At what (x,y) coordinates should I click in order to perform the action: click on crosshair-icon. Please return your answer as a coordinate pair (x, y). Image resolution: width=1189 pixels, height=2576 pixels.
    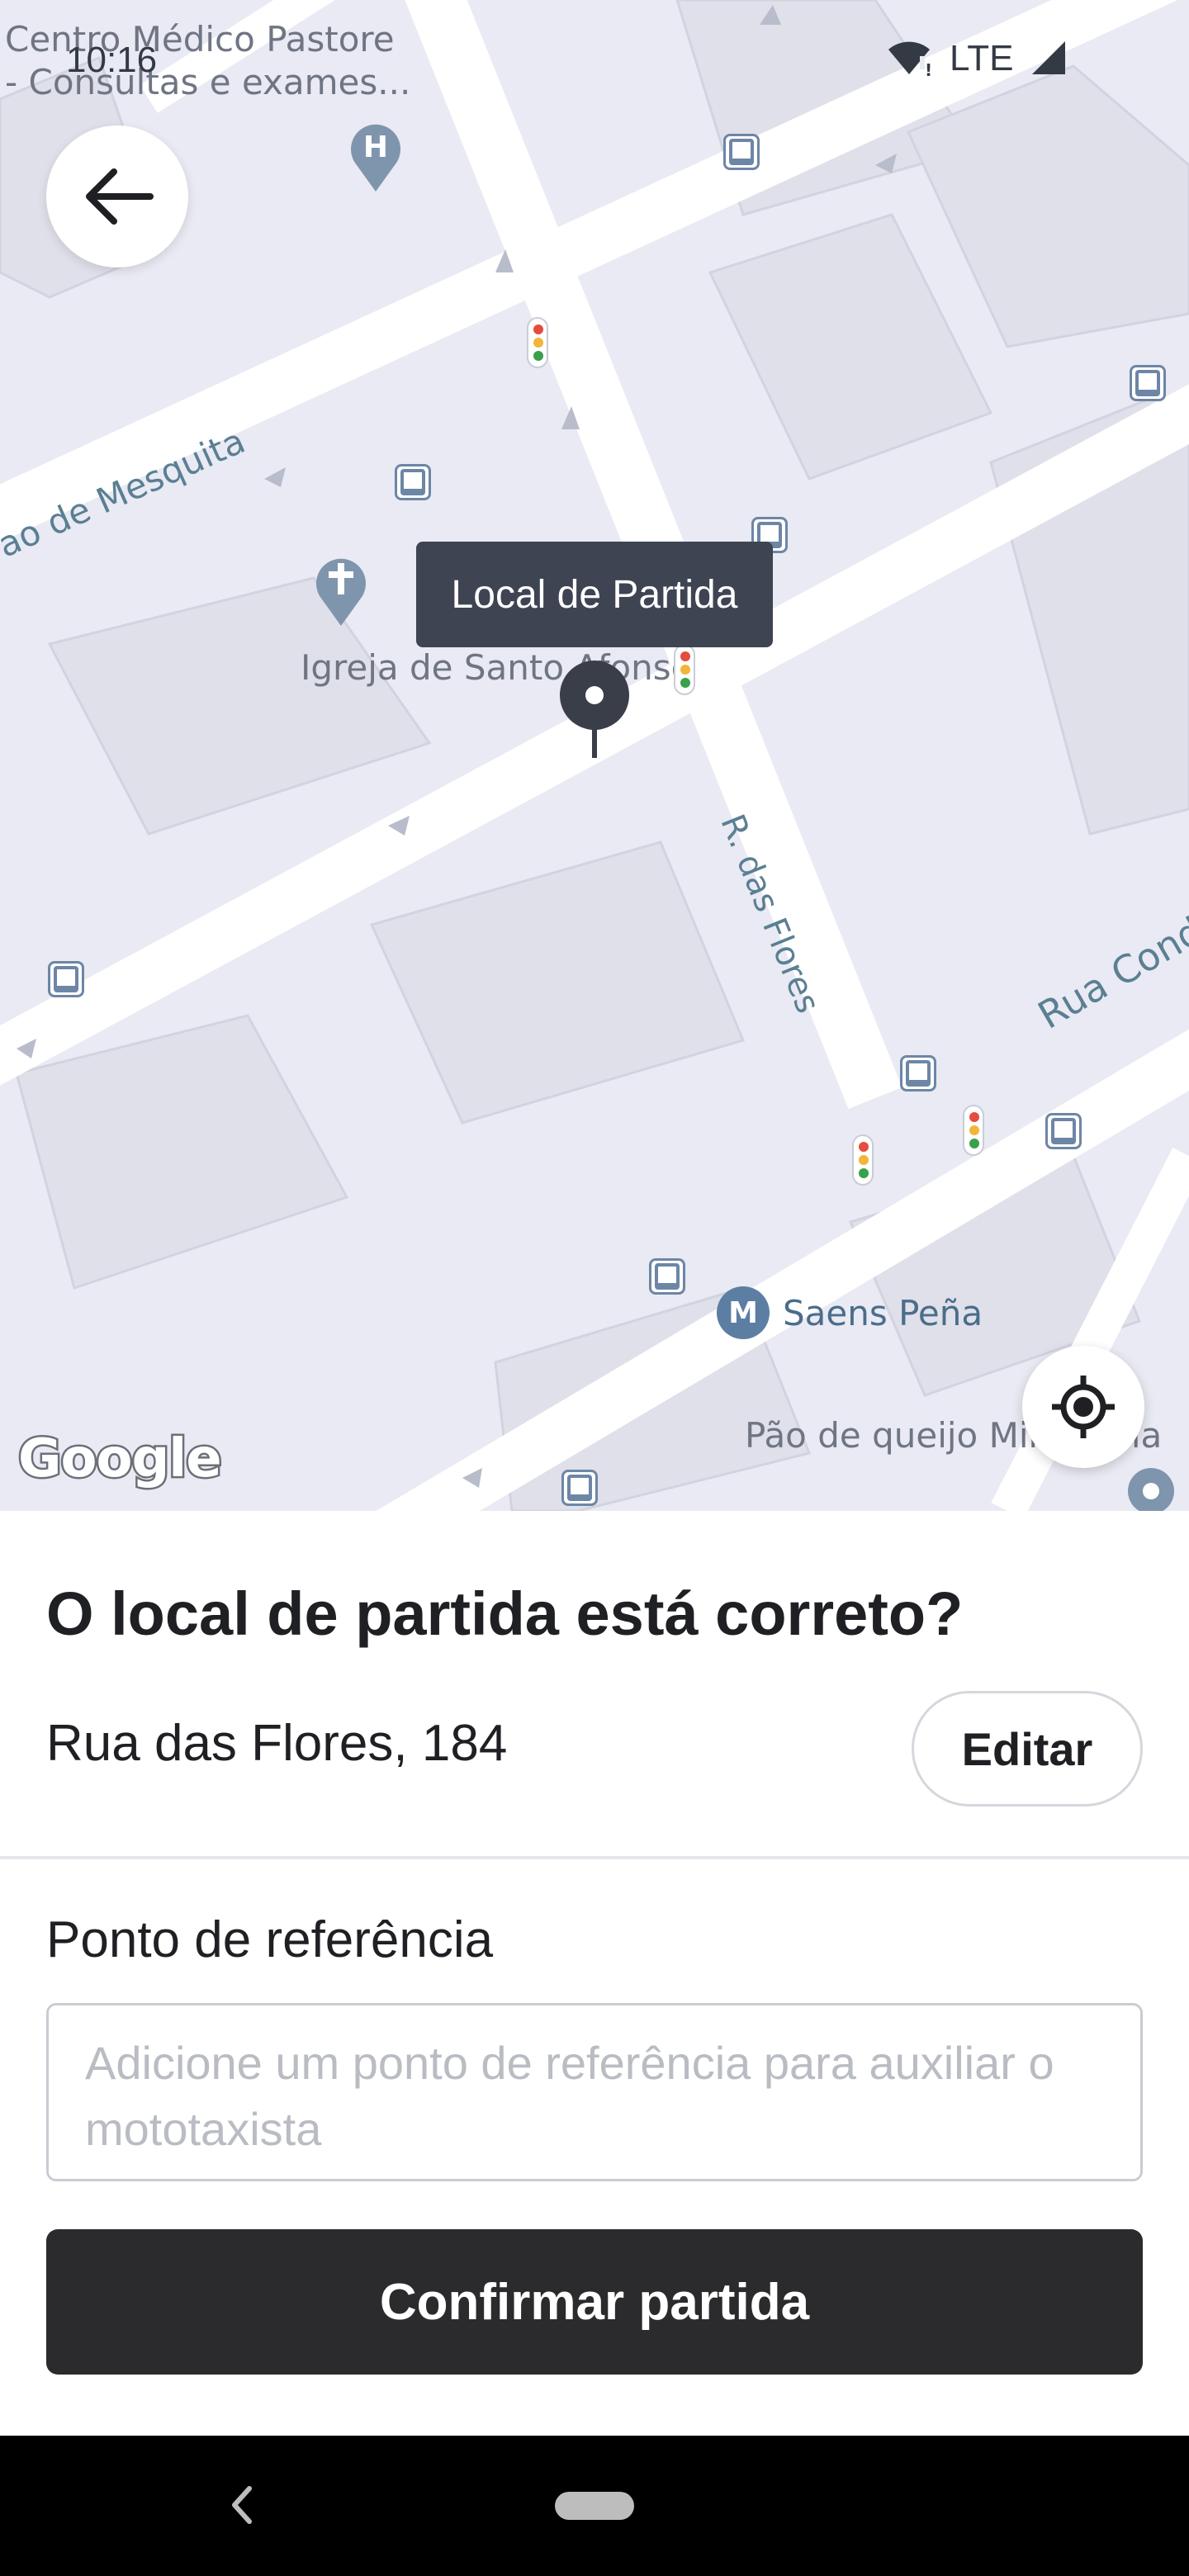
    Looking at the image, I should click on (1083, 1407).